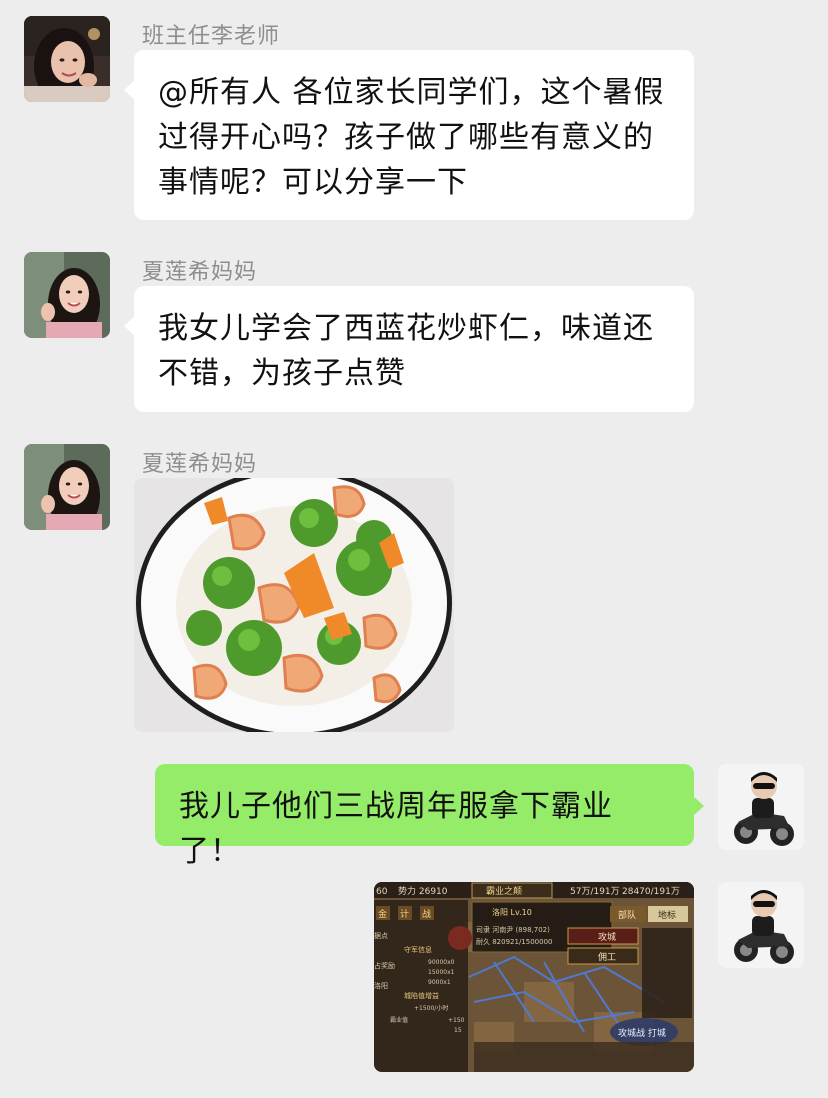 The width and height of the screenshot is (828, 1098). Describe the element at coordinates (382, 914) in the screenshot. I see `game-badge-1: 金` at that location.